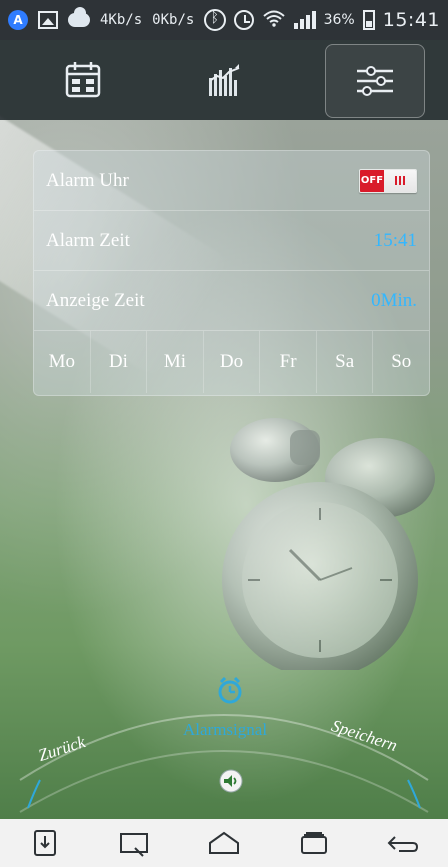 This screenshot has height=867, width=448. Describe the element at coordinates (87, 180) in the screenshot. I see `alarm-clock-label: Alarm Uhr` at that location.